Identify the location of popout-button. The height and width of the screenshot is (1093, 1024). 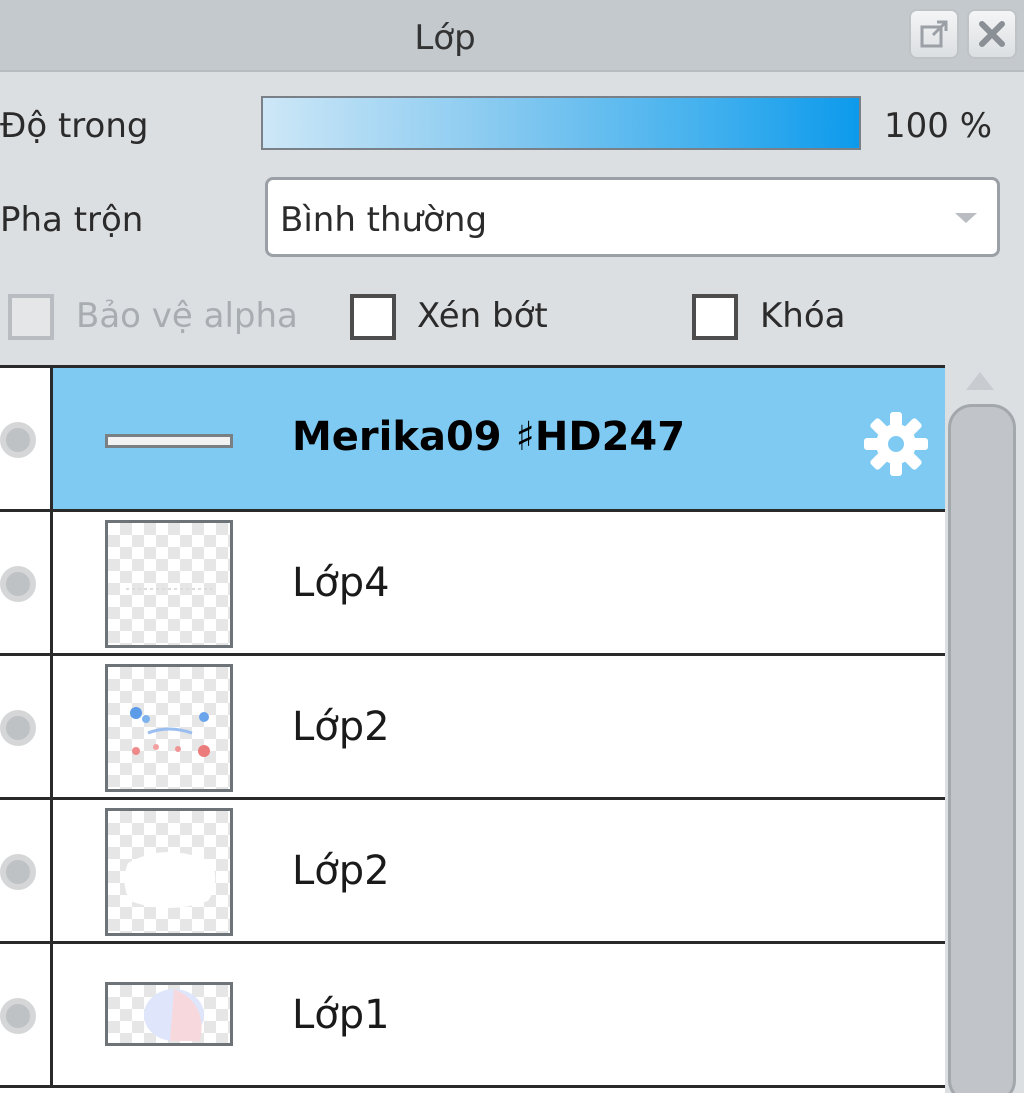
(934, 34).